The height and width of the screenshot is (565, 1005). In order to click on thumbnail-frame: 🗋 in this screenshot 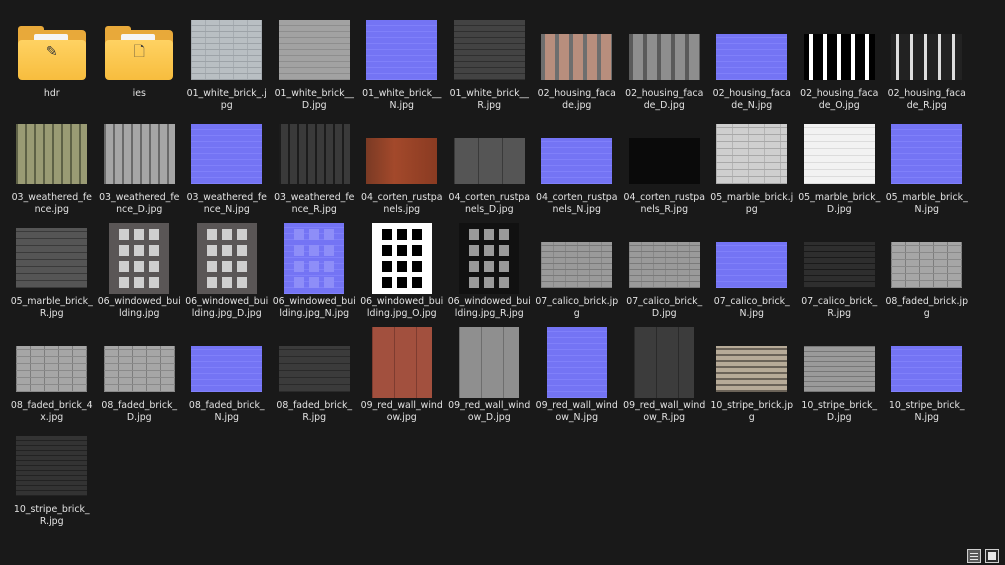, I will do `click(139, 50)`.